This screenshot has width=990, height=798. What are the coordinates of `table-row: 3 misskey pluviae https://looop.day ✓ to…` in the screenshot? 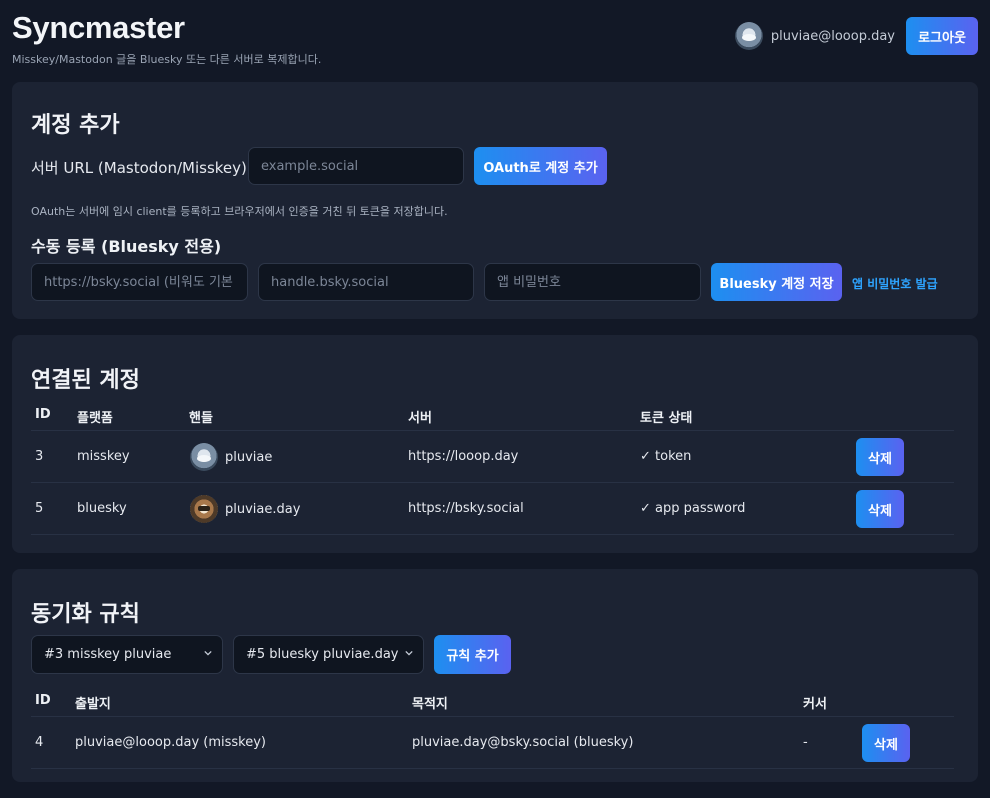 It's located at (492, 457).